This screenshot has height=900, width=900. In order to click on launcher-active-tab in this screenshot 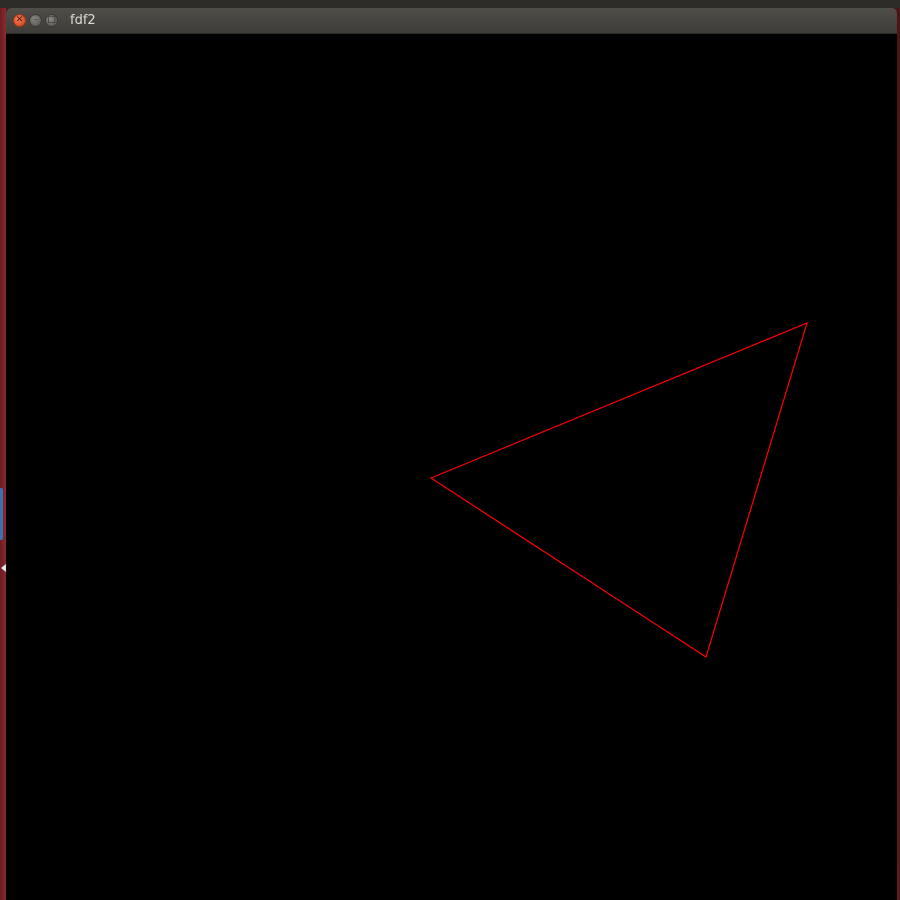, I will do `click(1, 514)`.